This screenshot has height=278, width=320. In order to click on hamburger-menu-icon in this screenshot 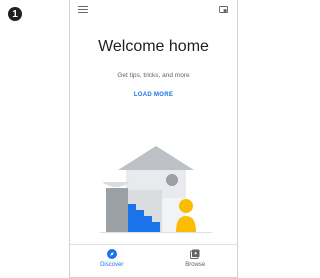, I will do `click(83, 10)`.